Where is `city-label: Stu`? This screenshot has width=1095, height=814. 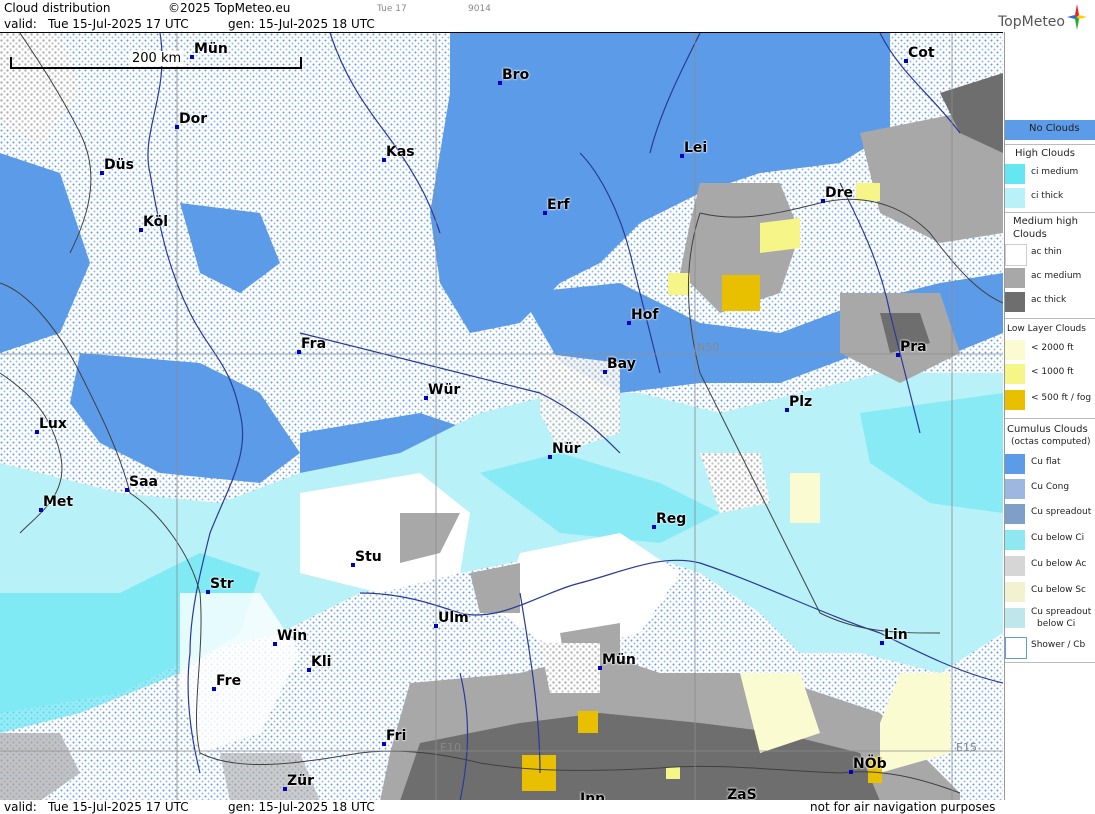
city-label: Stu is located at coordinates (368, 557).